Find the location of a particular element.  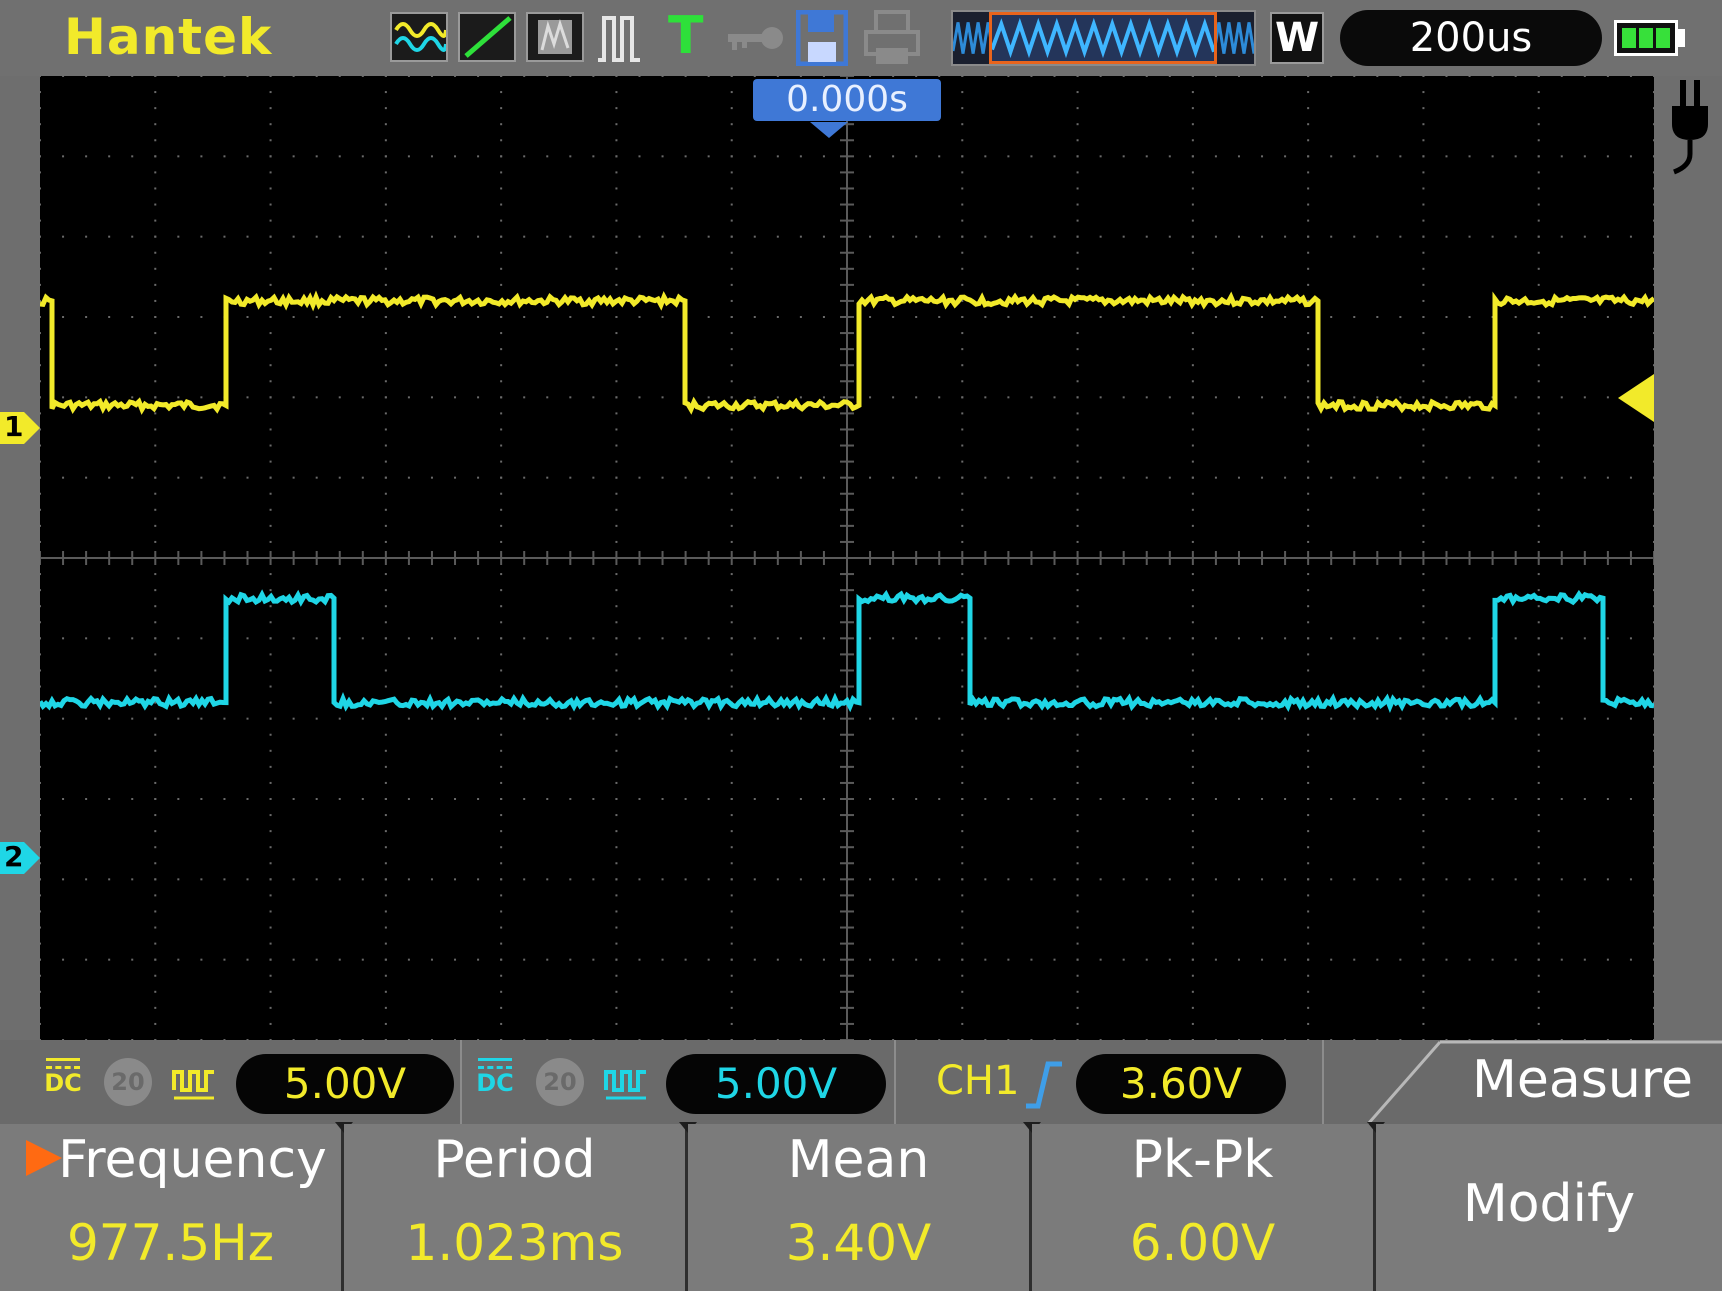

window-mode-button: W is located at coordinates (1297, 38).